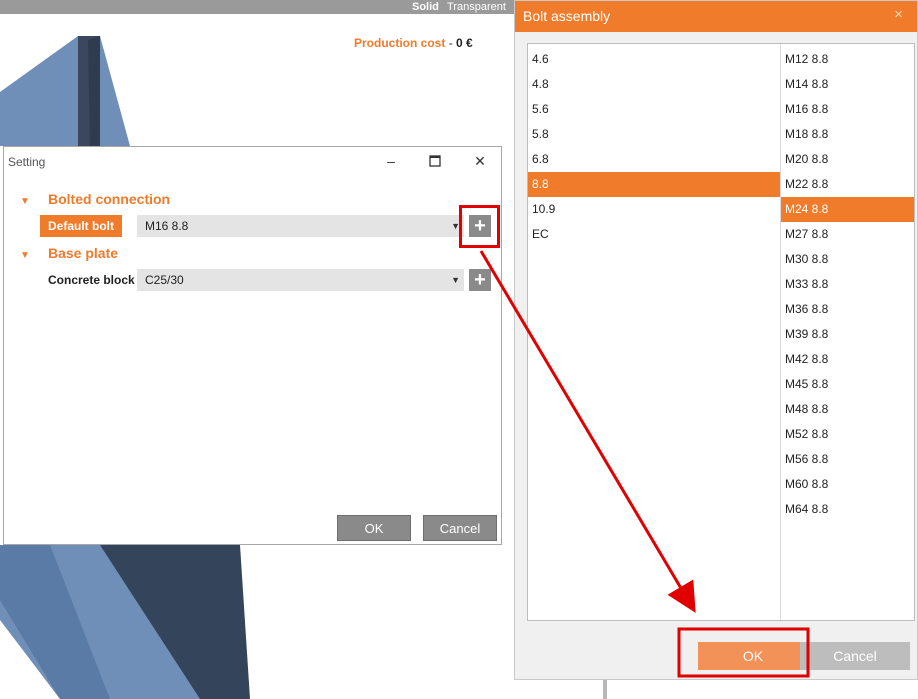 The width and height of the screenshot is (918, 699). Describe the element at coordinates (435, 161) in the screenshot. I see `maximize-icon` at that location.